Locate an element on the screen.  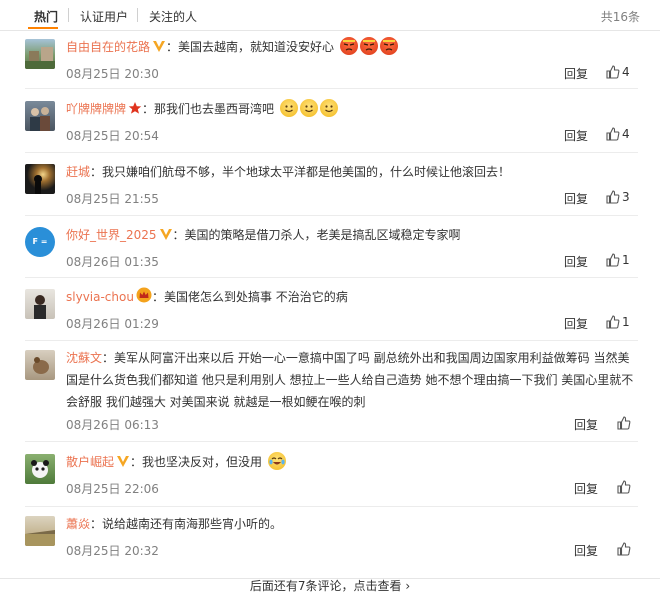
crown-icon is located at coordinates (144, 298).